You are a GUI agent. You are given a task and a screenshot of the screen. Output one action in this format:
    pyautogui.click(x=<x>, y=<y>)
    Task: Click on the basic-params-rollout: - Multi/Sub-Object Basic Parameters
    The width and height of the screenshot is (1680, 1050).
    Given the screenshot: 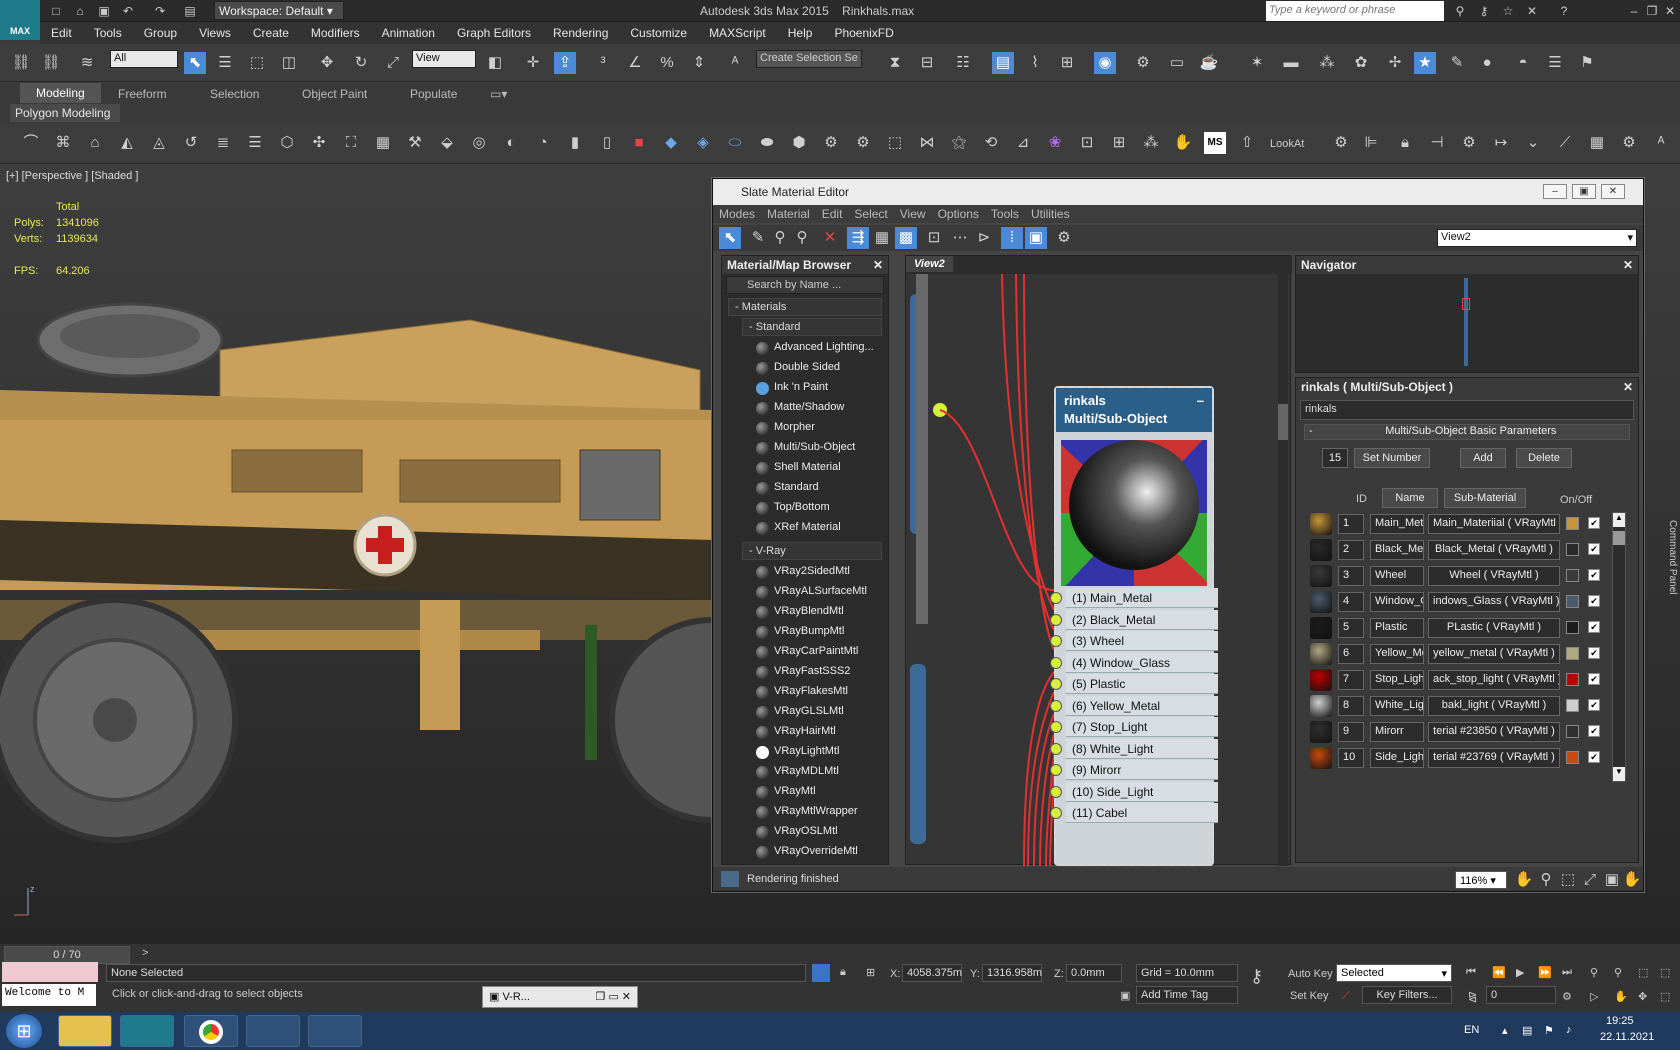 What is the action you would take?
    pyautogui.click(x=1467, y=432)
    